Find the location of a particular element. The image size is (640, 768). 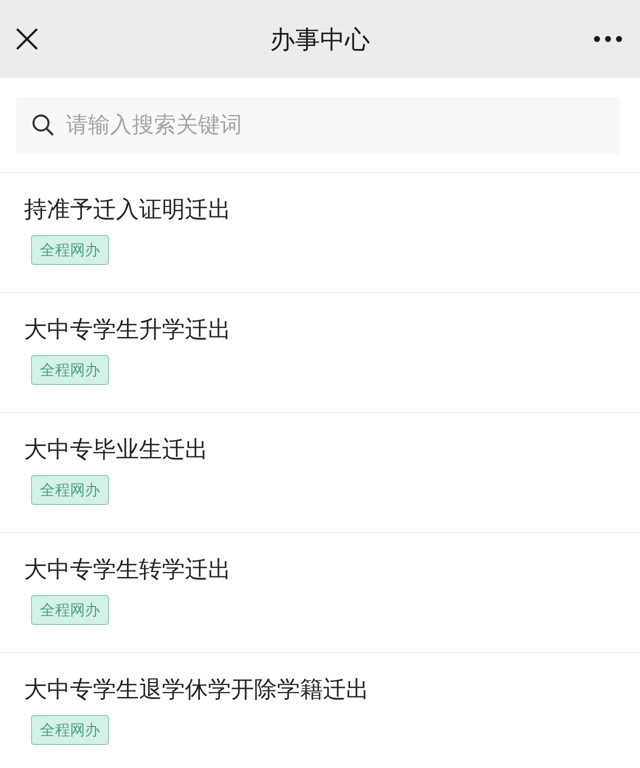

more-icon is located at coordinates (608, 39).